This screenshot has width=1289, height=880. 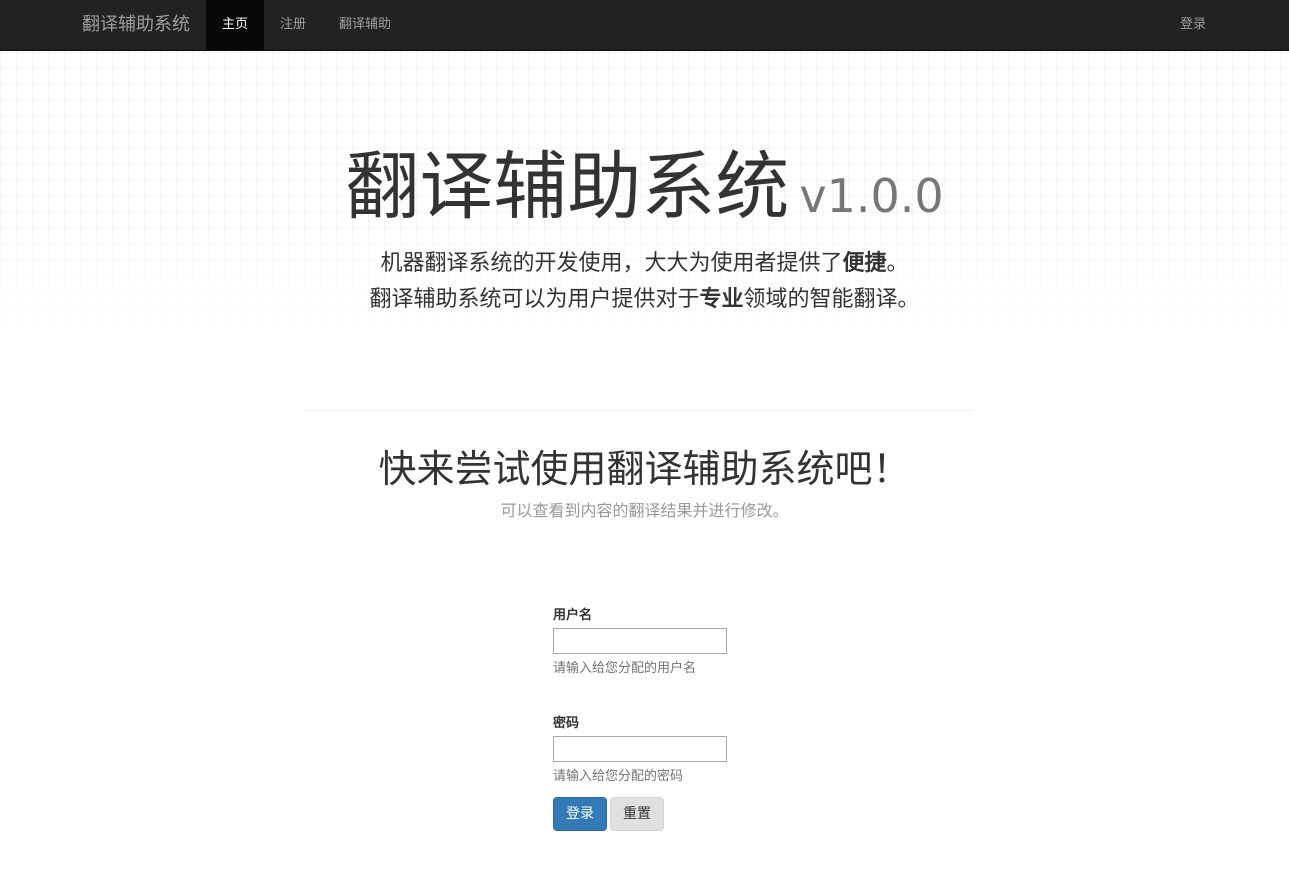 What do you see at coordinates (567, 187) in the screenshot?
I see `hero-title-text: 翻译辅助系统` at bounding box center [567, 187].